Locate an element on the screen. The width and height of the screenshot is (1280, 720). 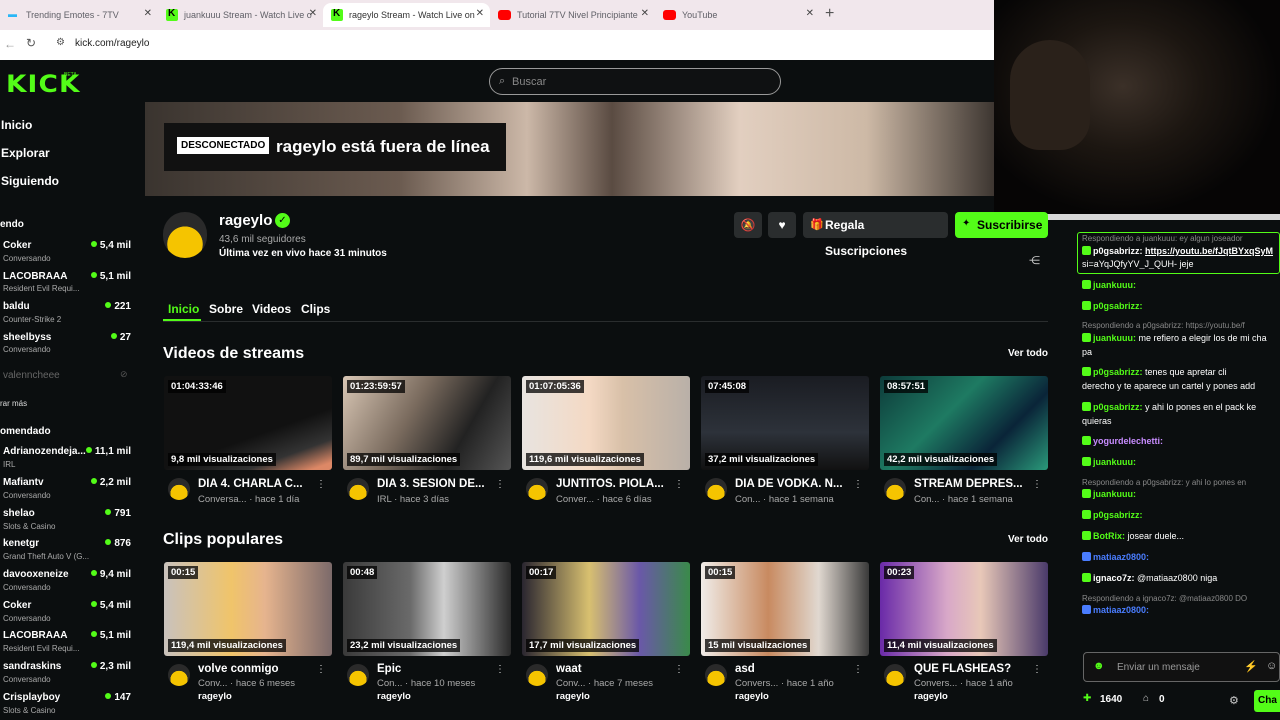
chat-send-button: Cha is located at coordinates (1267, 701).